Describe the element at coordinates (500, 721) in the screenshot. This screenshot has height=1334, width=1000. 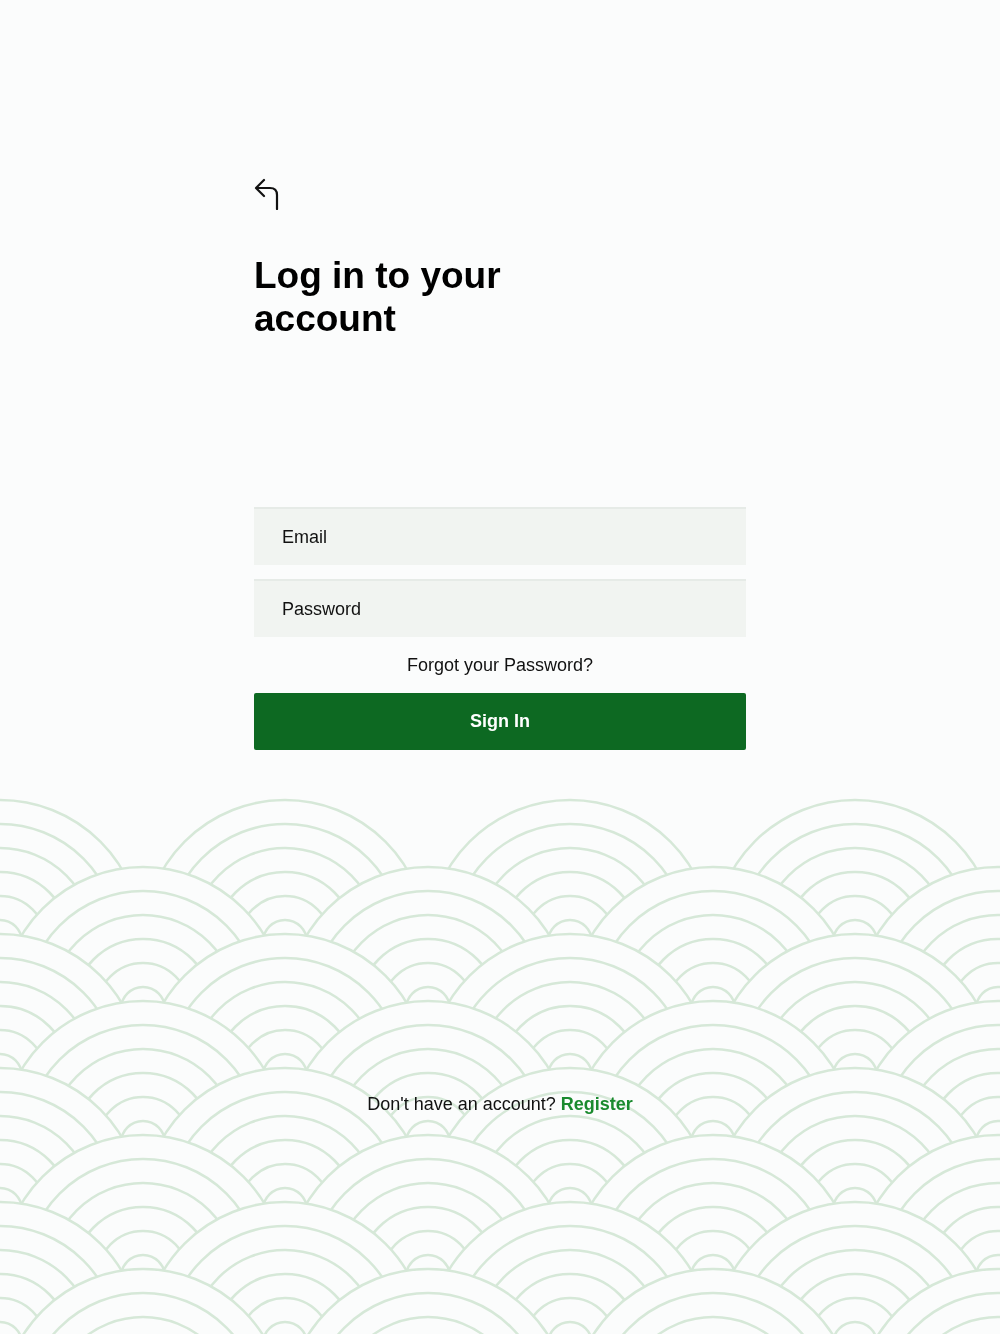
I see `sign-in-button: Sign In` at that location.